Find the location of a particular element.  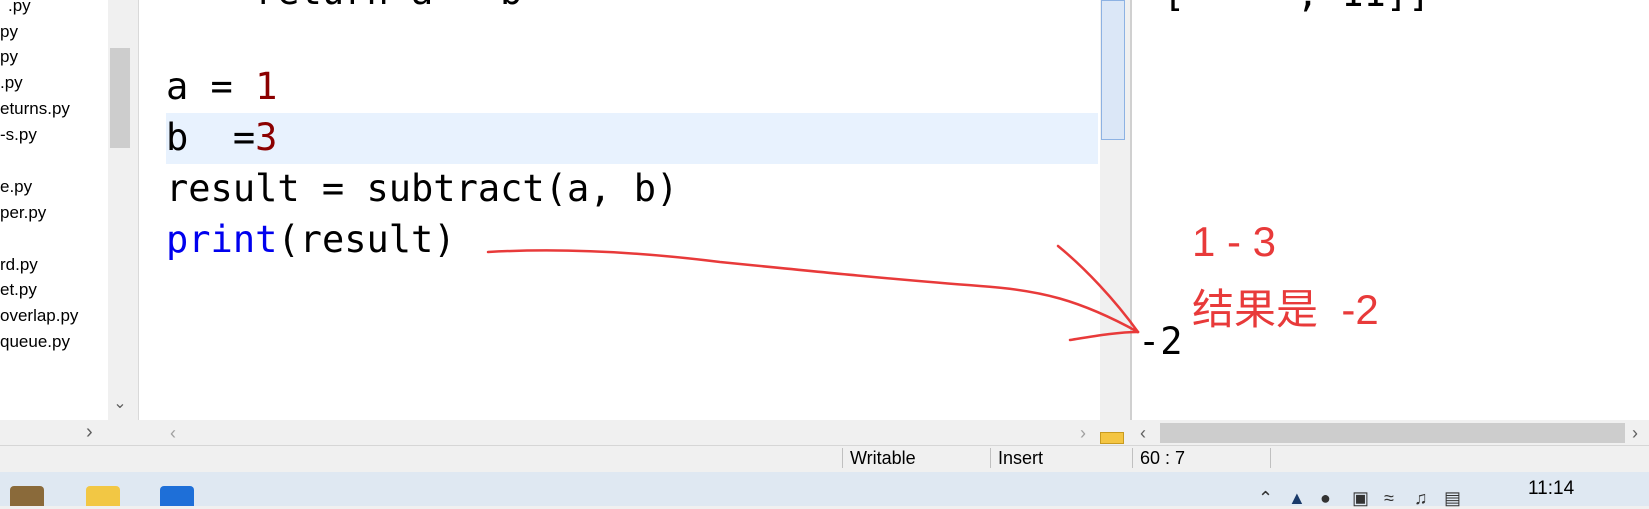

gear-app-icon is located at coordinates (177, 496).